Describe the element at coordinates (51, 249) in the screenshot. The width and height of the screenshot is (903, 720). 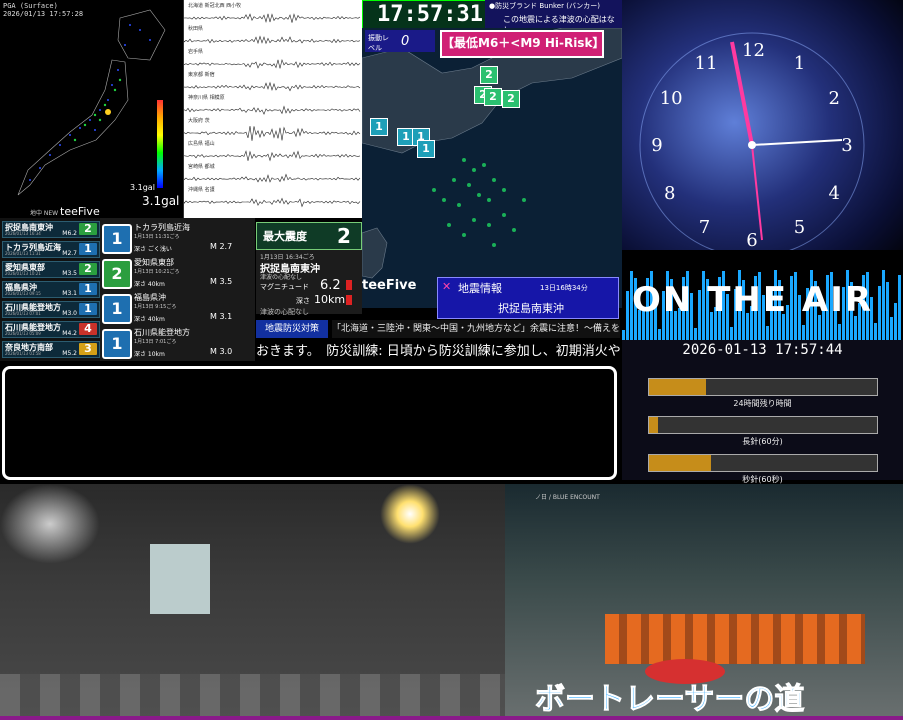
I see `quake-list-row: トカラ列島近海 2026/01/13 11:31 M2.7 1` at that location.